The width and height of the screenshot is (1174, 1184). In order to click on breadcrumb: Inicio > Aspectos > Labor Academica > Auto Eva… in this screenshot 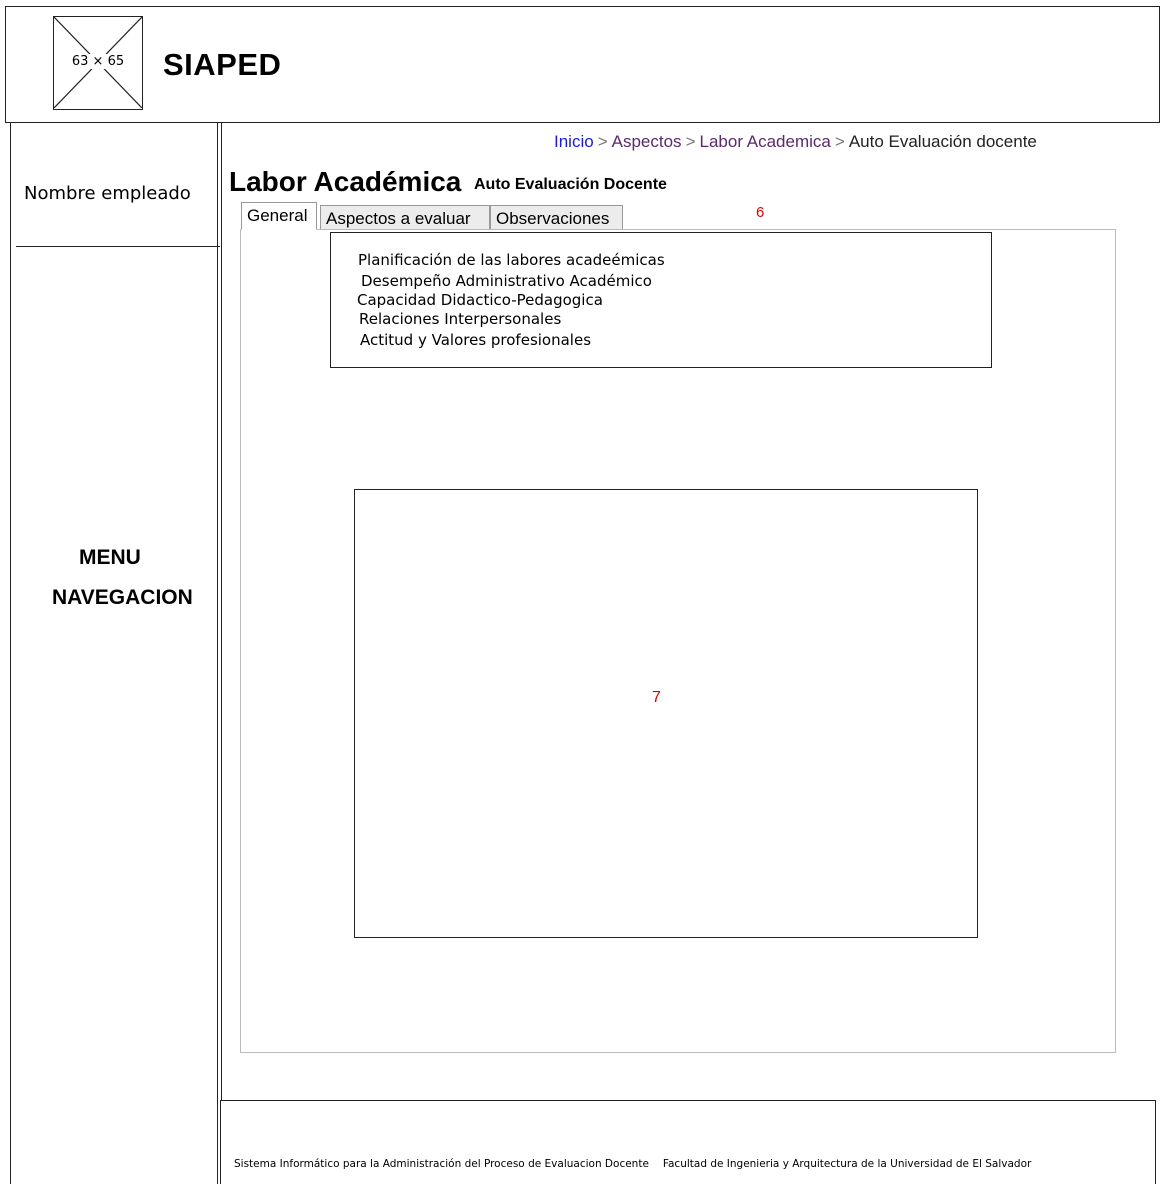, I will do `click(795, 142)`.